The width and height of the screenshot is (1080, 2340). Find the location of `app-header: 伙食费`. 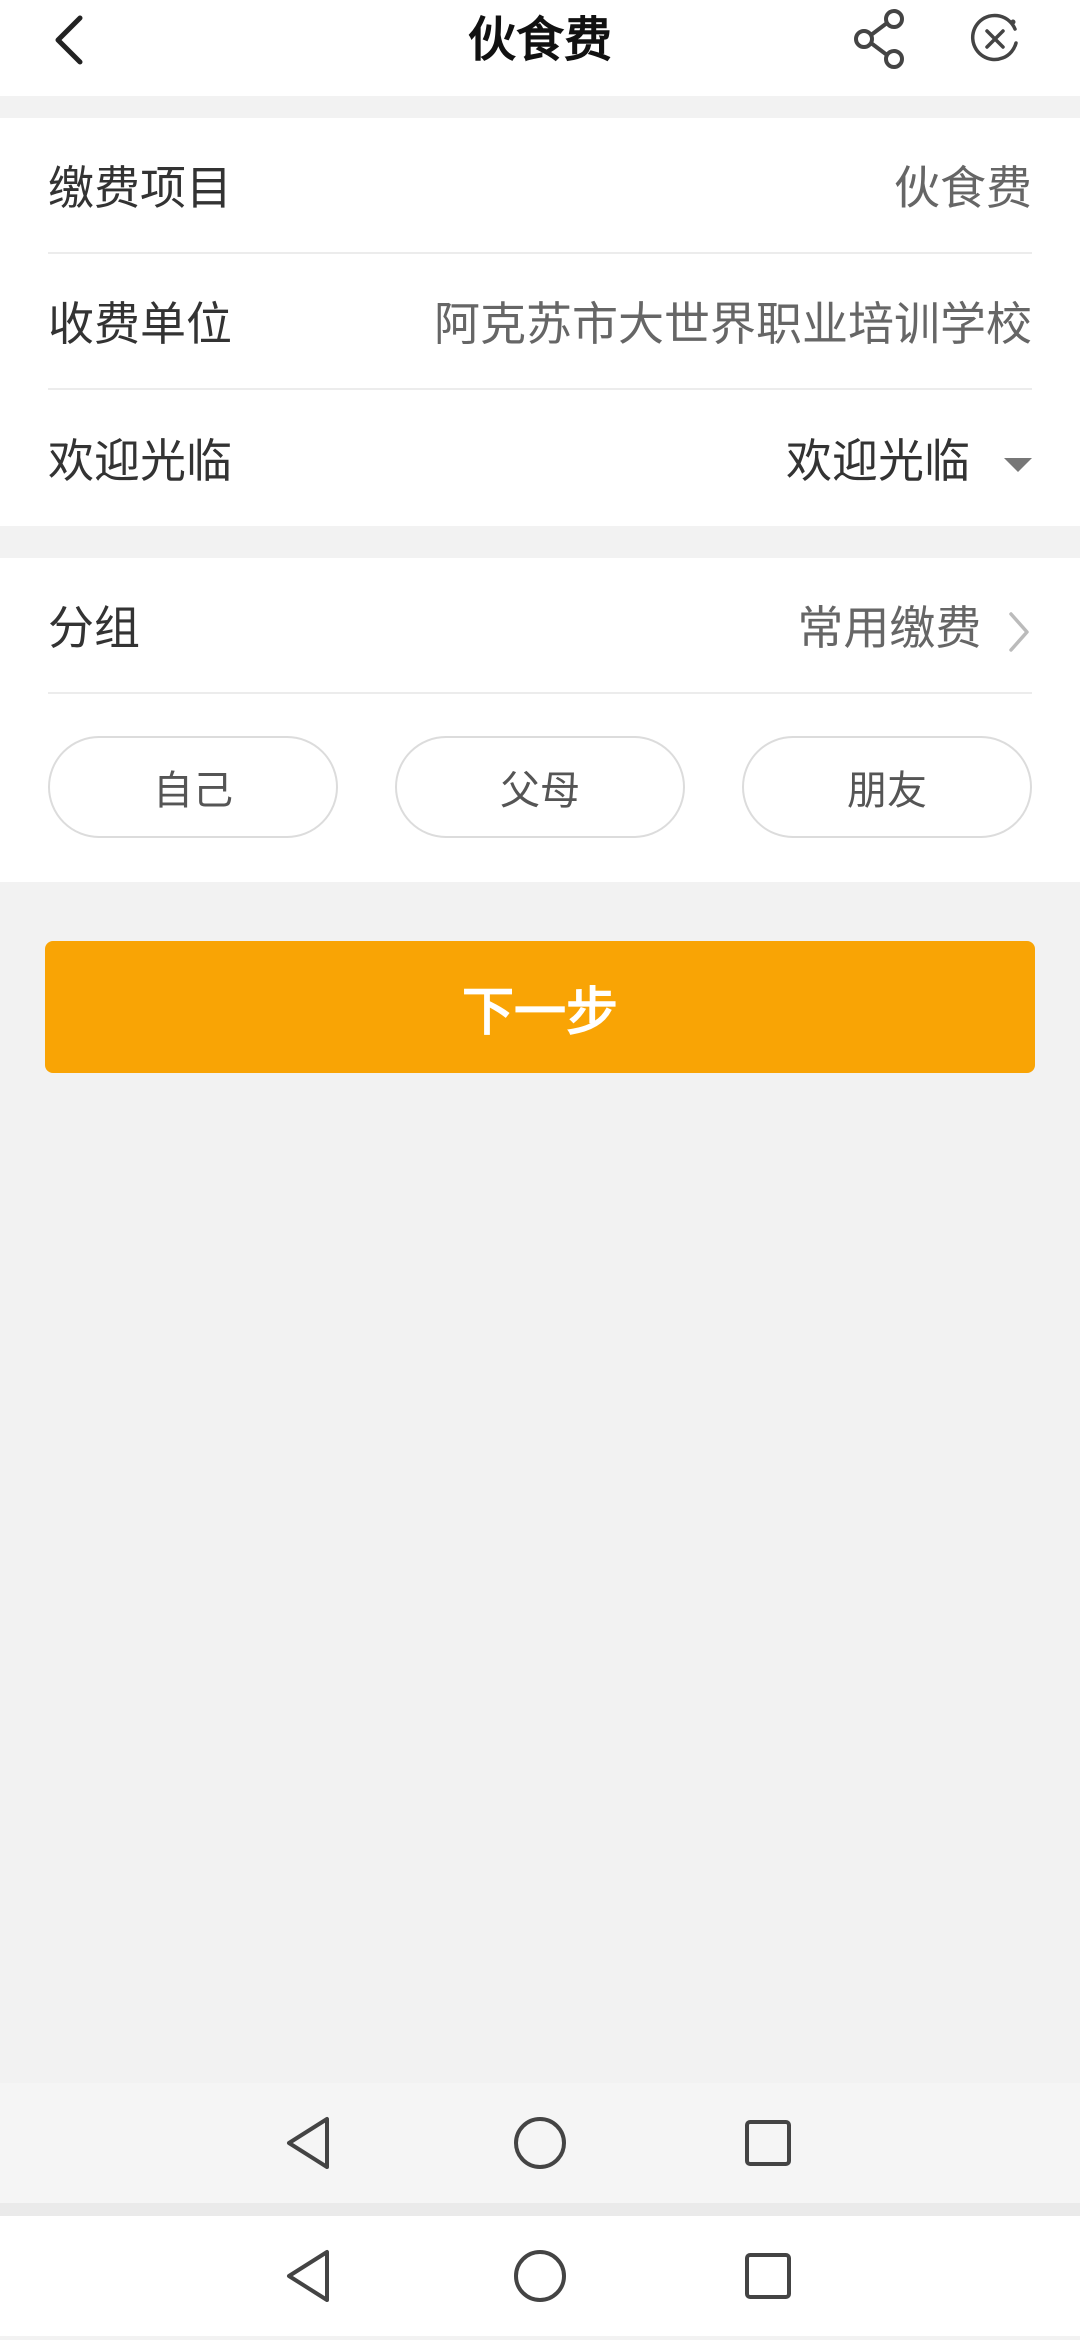

app-header: 伙食费 is located at coordinates (540, 48).